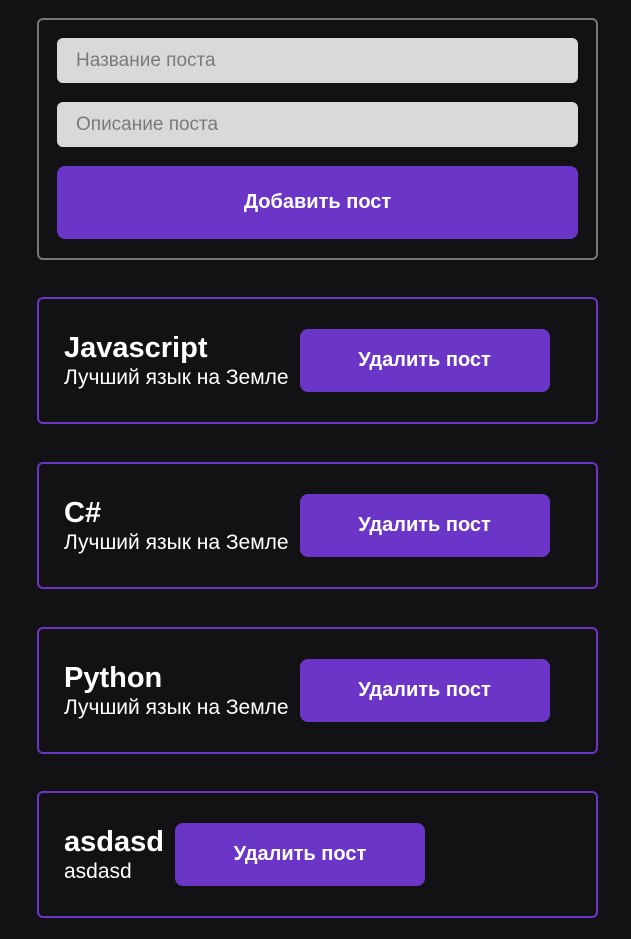  I want to click on post-text: C# Лучший язык на Земле, so click(176, 526).